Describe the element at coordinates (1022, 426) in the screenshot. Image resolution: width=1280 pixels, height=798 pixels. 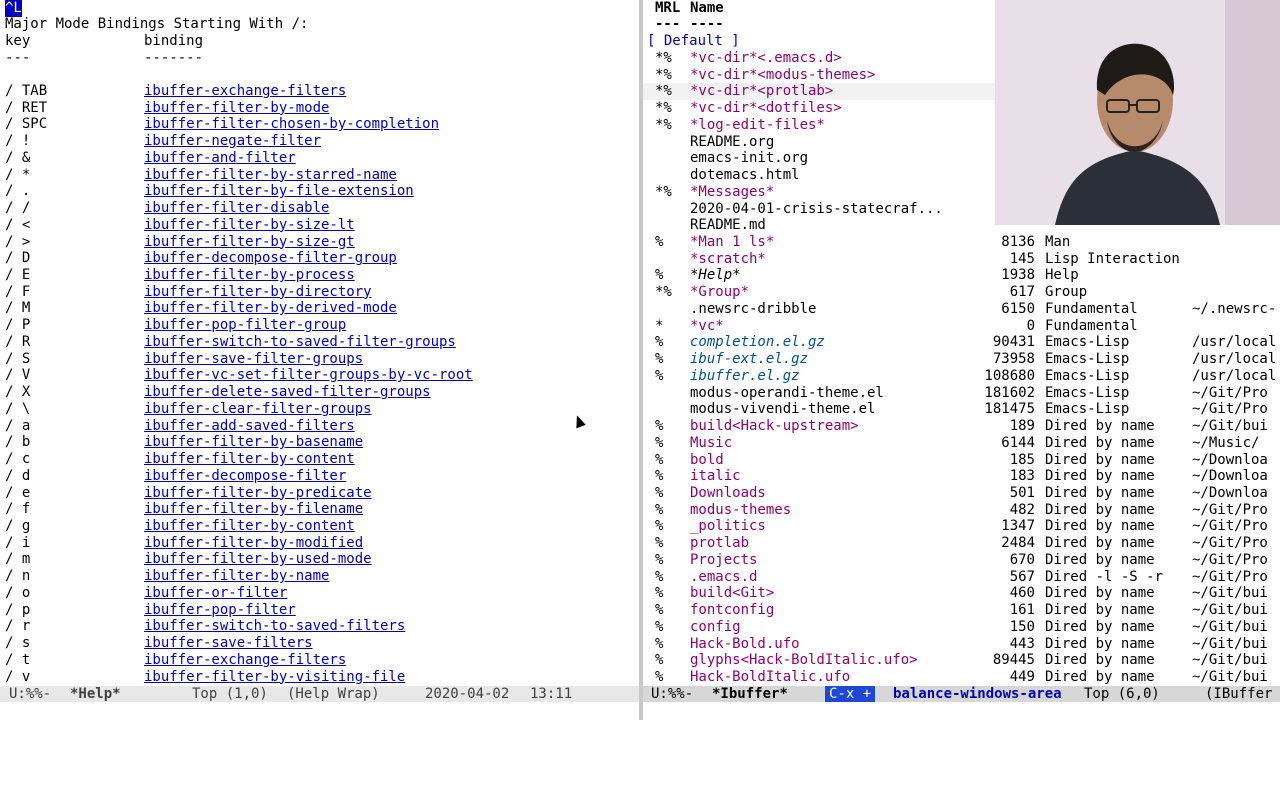
I see `buffer-size: 189` at that location.